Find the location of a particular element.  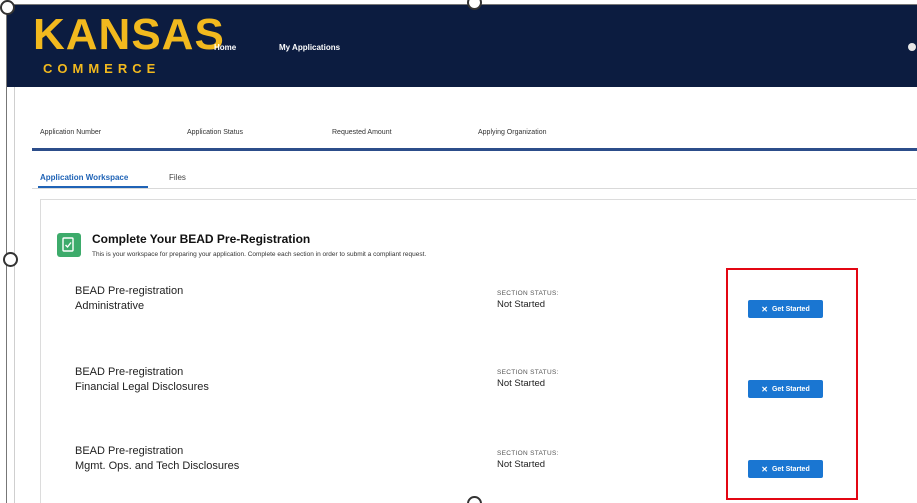

tab-files: Files is located at coordinates (177, 177).